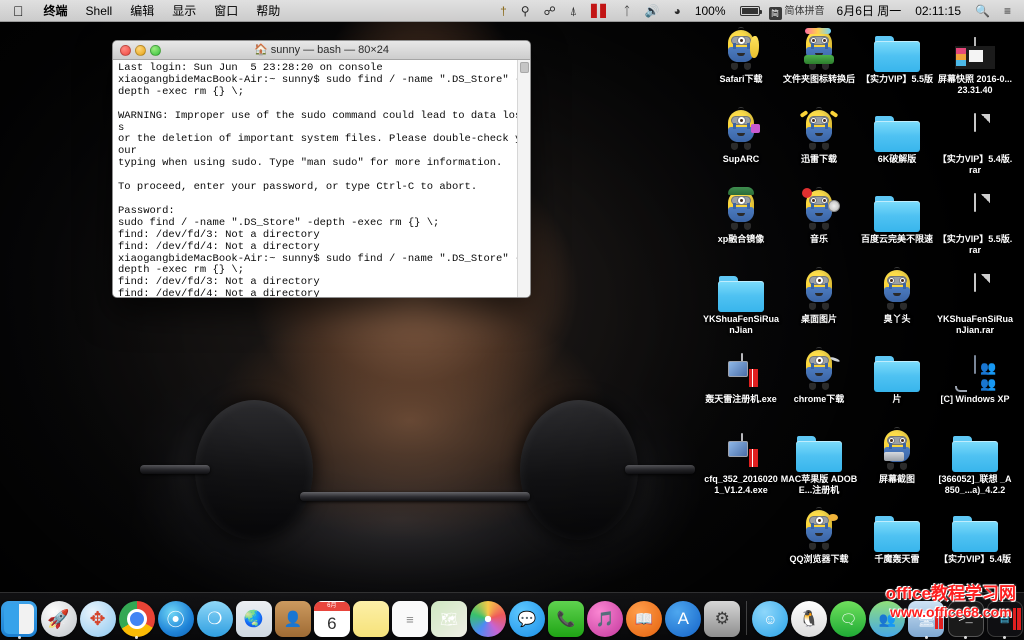 This screenshot has height=640, width=1024. Describe the element at coordinates (819, 293) in the screenshot. I see `desktop-icon: 桌面图片` at that location.